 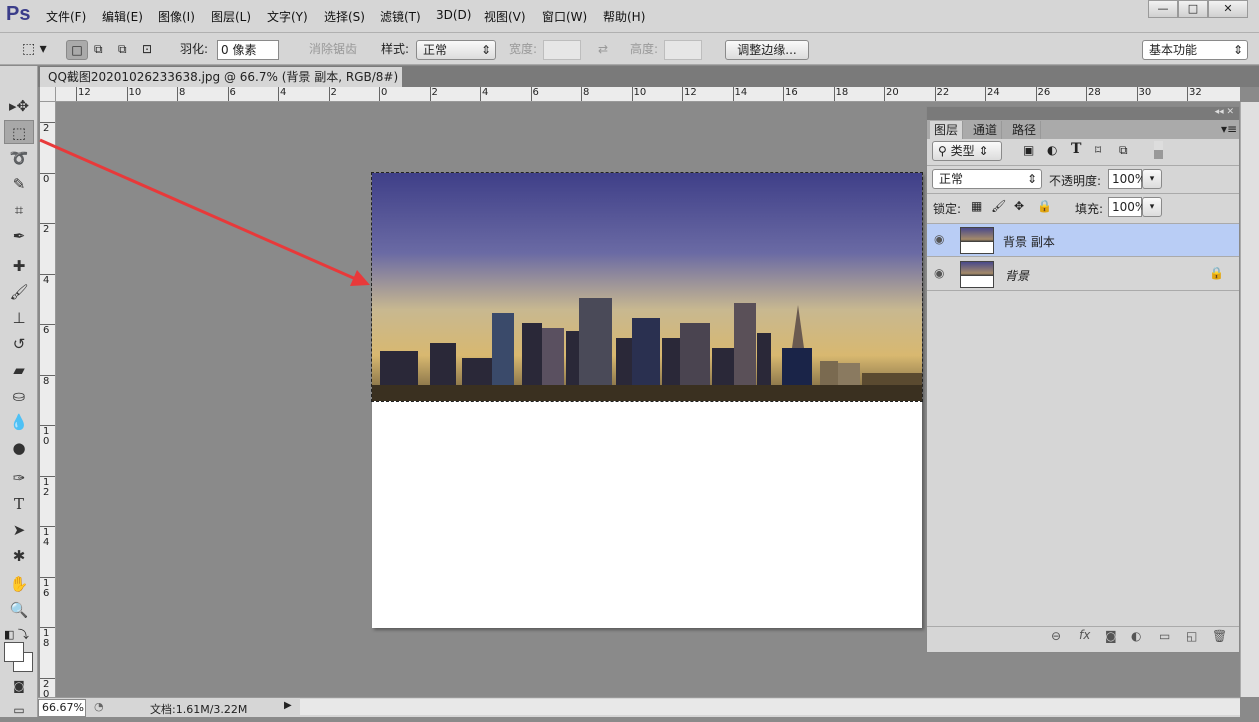 I want to click on layer-name: 背景, so click(x=1017, y=276).